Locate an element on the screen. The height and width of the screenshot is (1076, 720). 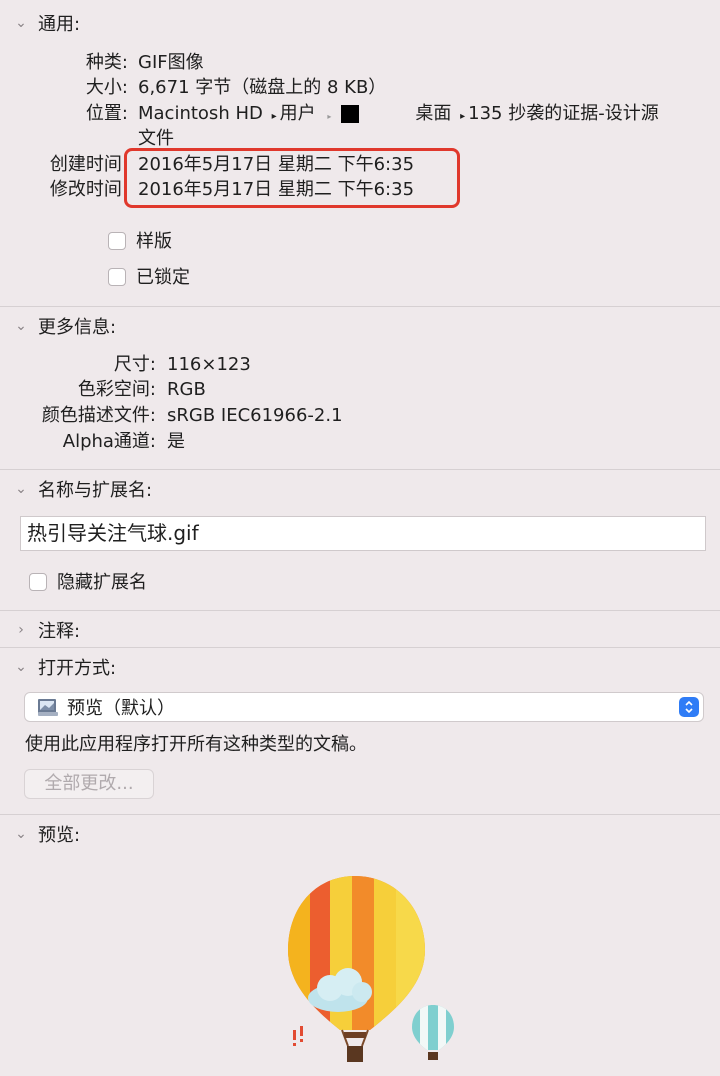
section-preview-header: ⌄ 预览: is located at coordinates (46, 834).